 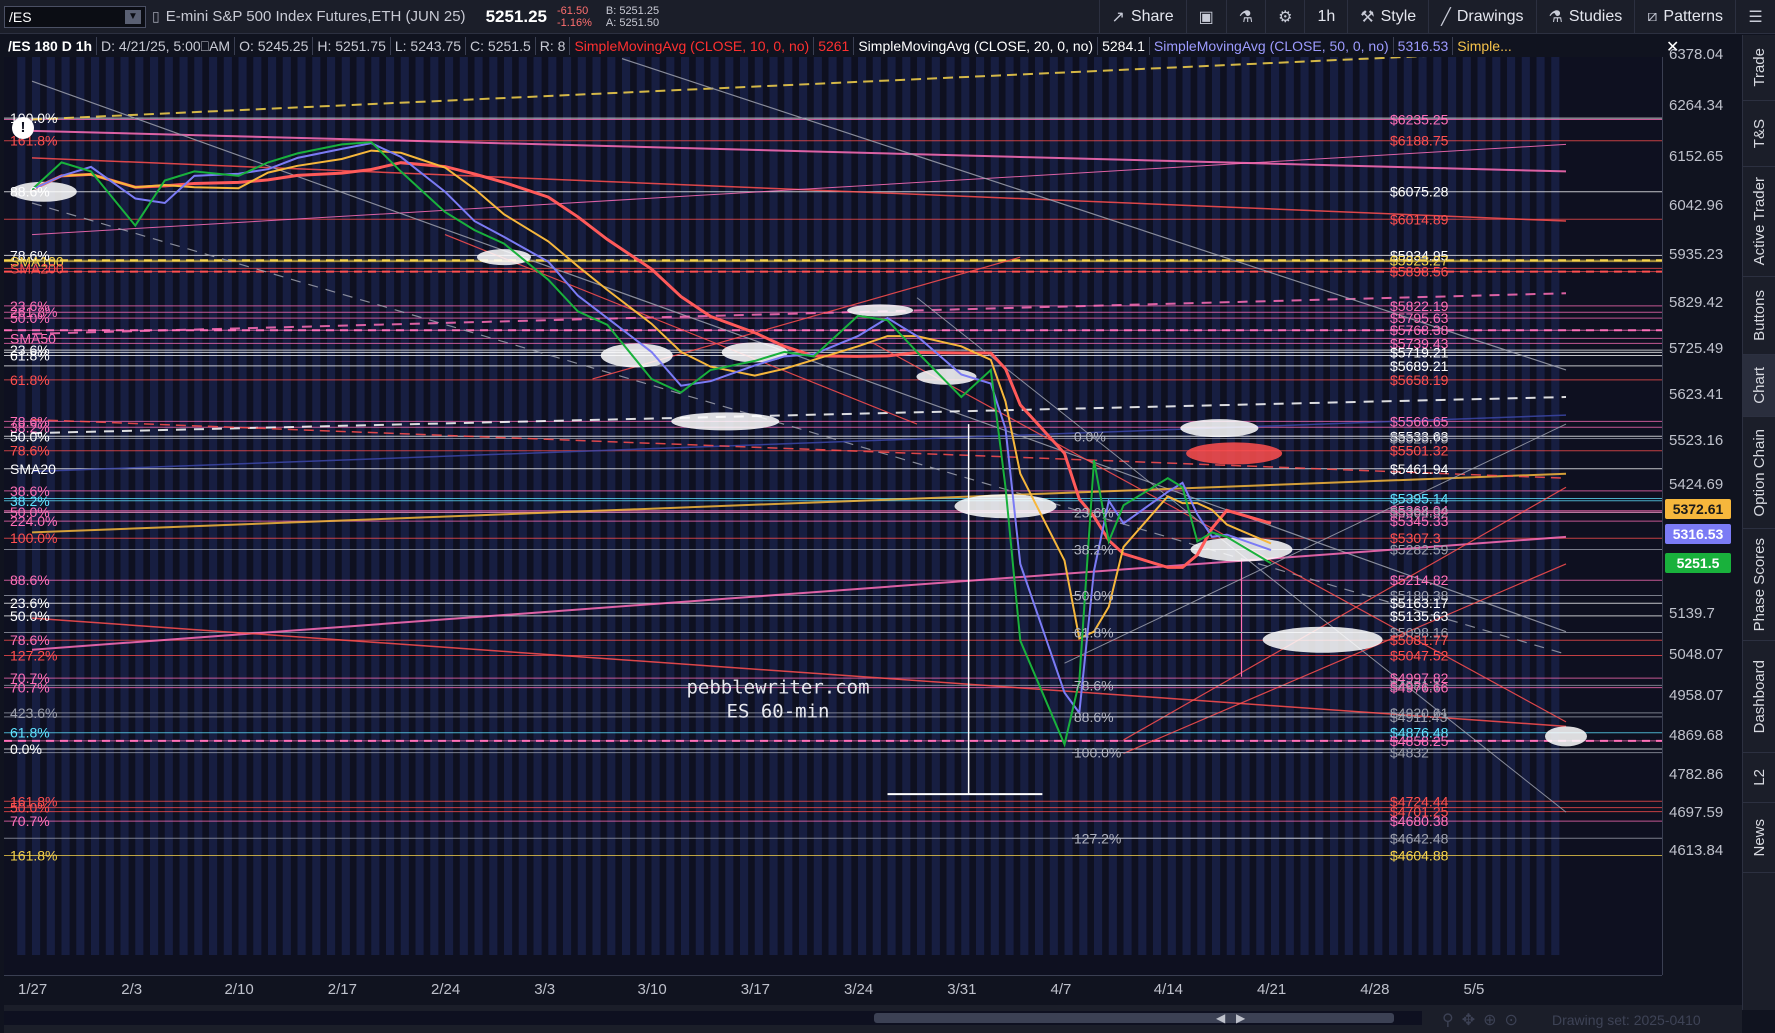 I want to click on side-tab-chart: Chart, so click(x=1759, y=386).